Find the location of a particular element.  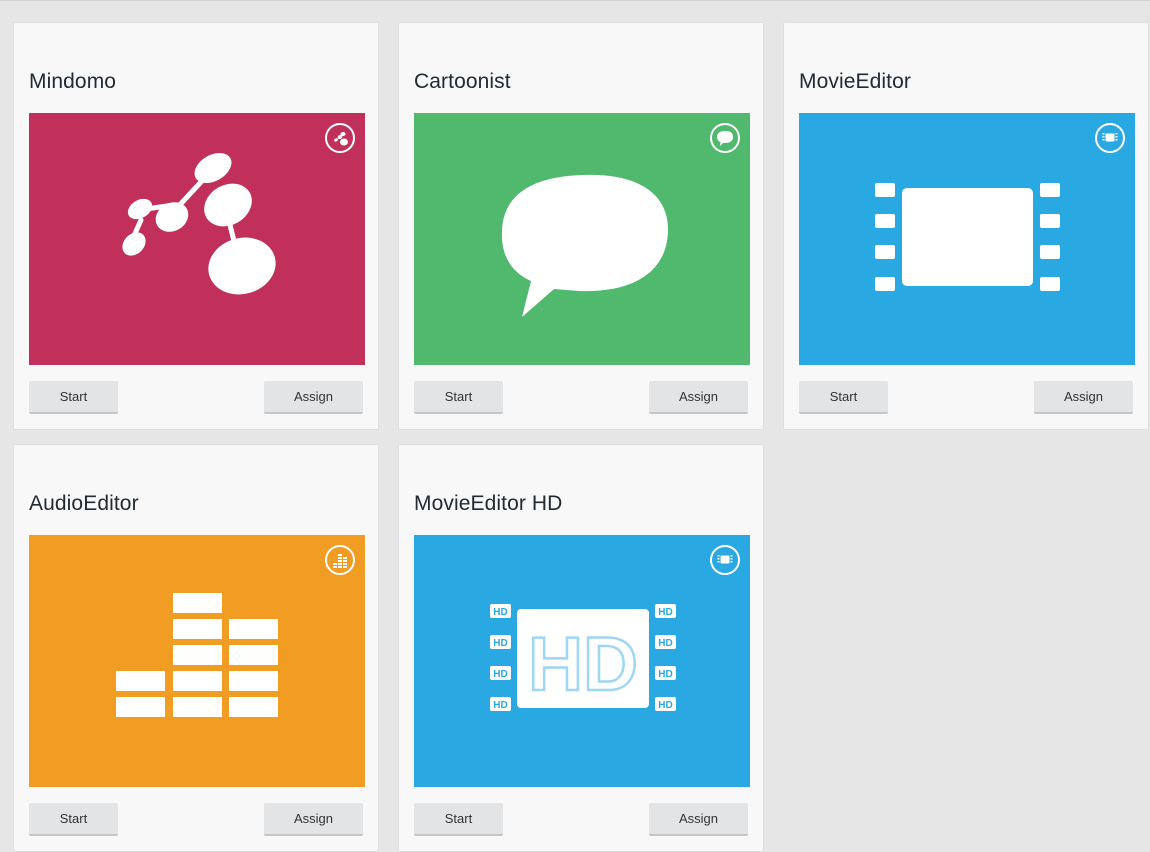

app-tile-movieeditor-hd: HD HD HD HD HD HD HD HD HD is located at coordinates (582, 661).